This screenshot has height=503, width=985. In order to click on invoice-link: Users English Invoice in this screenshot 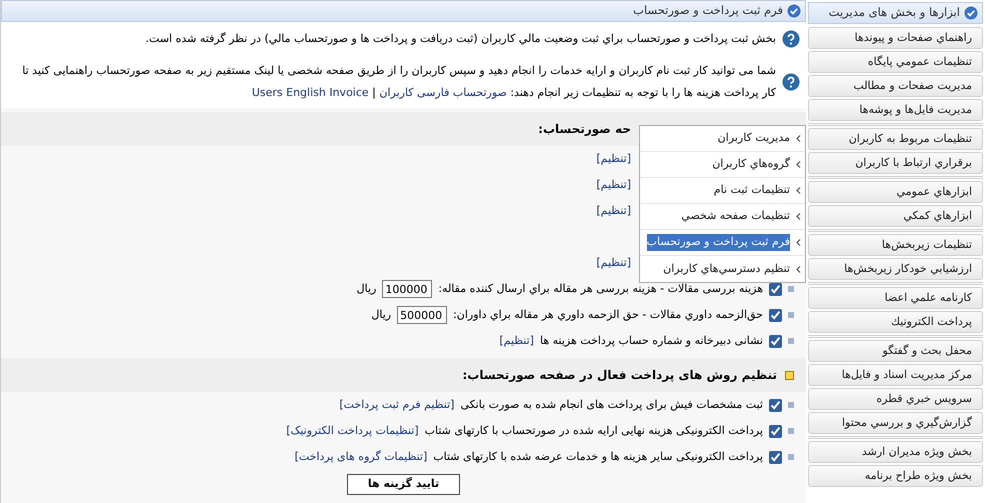, I will do `click(310, 92)`.